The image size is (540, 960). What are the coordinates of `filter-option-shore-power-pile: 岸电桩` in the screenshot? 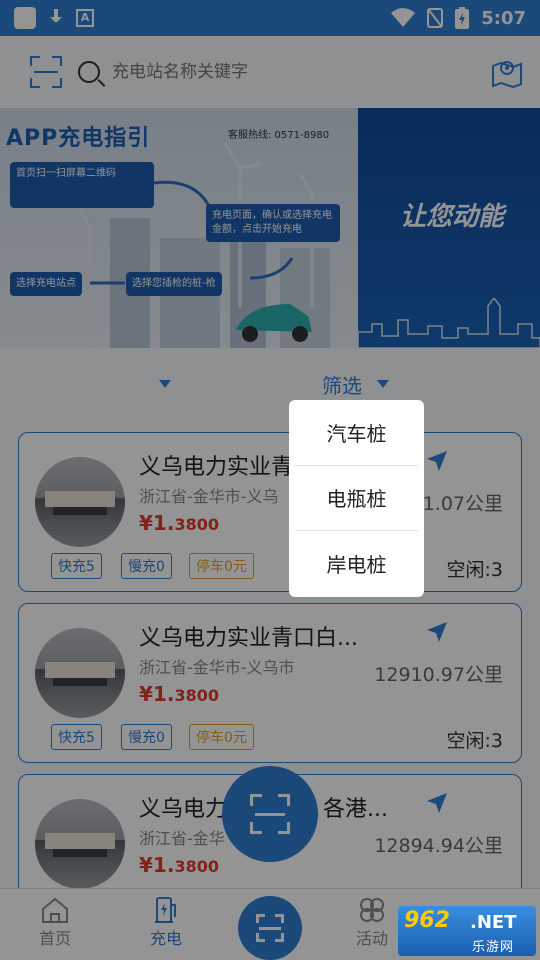 It's located at (356, 564).